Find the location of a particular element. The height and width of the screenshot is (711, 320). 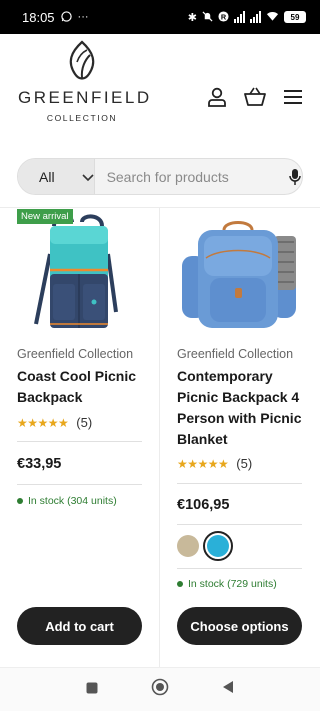

signal-2-icon is located at coordinates (255, 17).